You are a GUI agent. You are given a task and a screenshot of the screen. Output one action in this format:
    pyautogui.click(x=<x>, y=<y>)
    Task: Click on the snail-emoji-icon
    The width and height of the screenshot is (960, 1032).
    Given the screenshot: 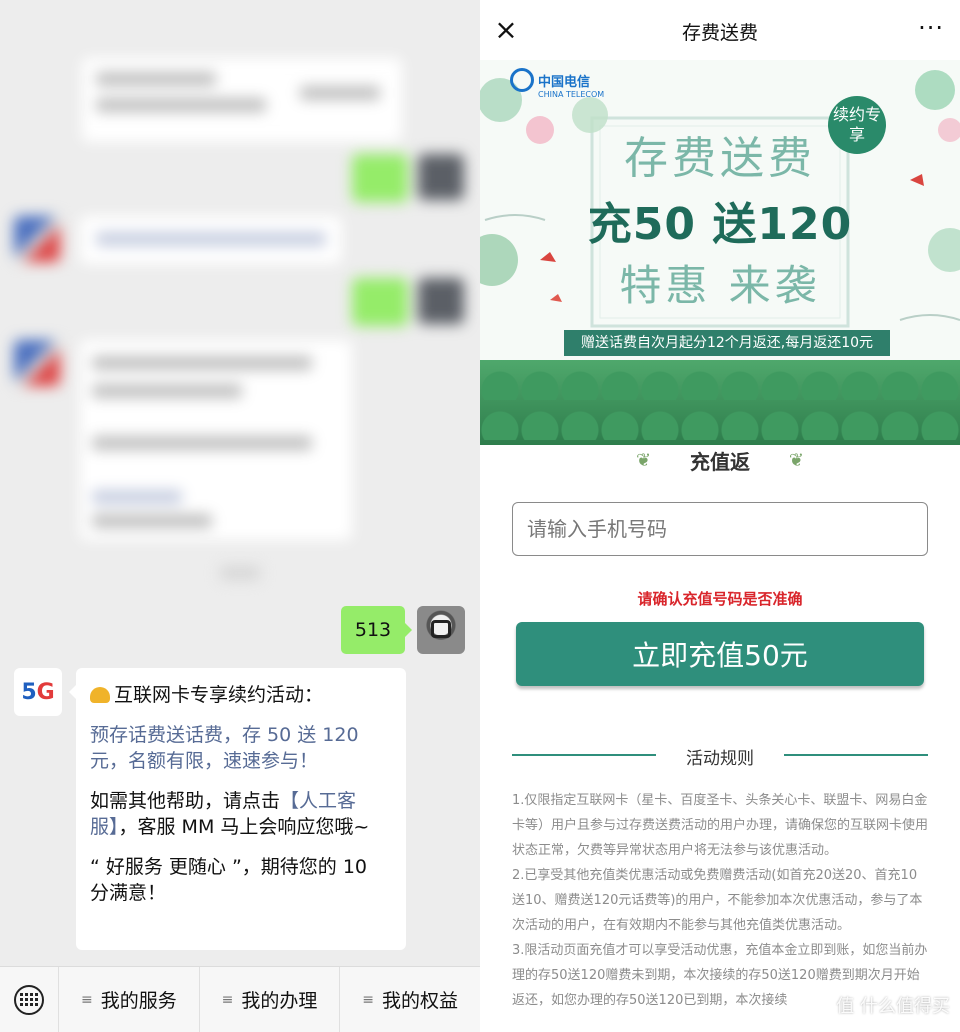 What is the action you would take?
    pyautogui.click(x=100, y=695)
    